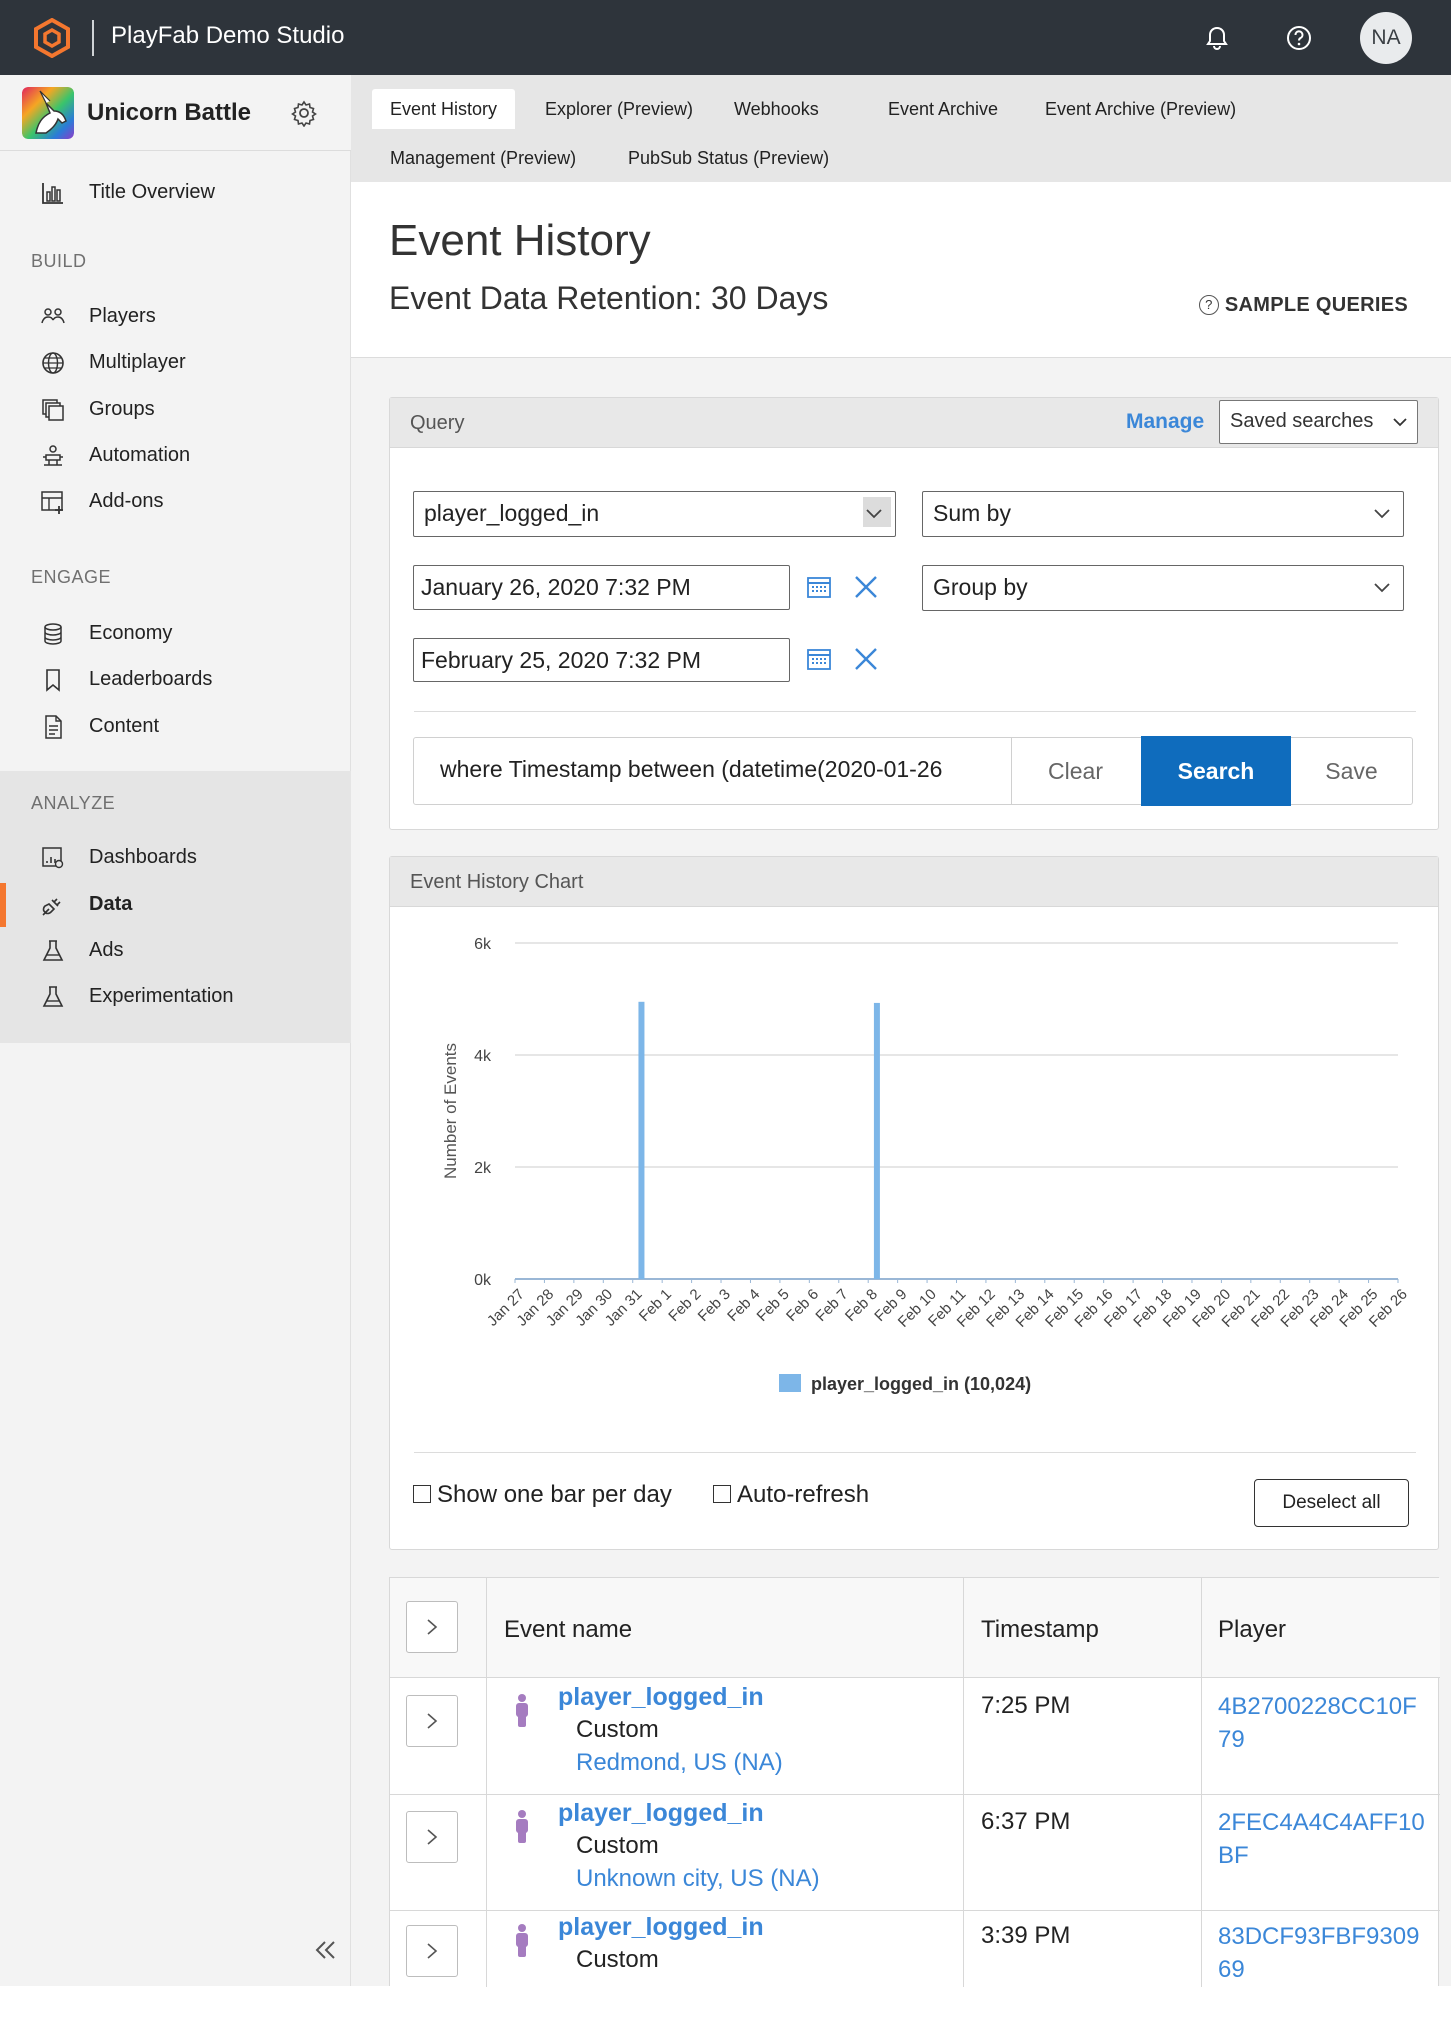 The image size is (1451, 2027). I want to click on clear-button: Clear, so click(1075, 771).